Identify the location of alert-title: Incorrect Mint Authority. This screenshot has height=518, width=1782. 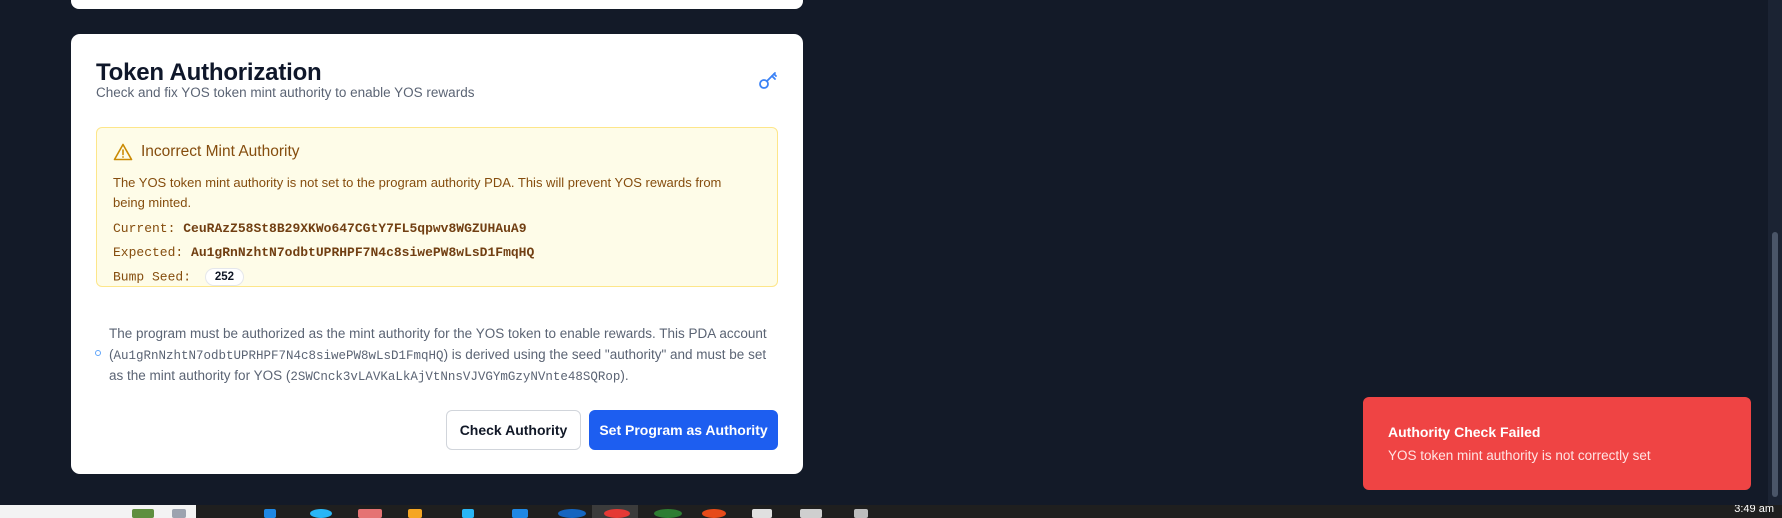
(220, 151).